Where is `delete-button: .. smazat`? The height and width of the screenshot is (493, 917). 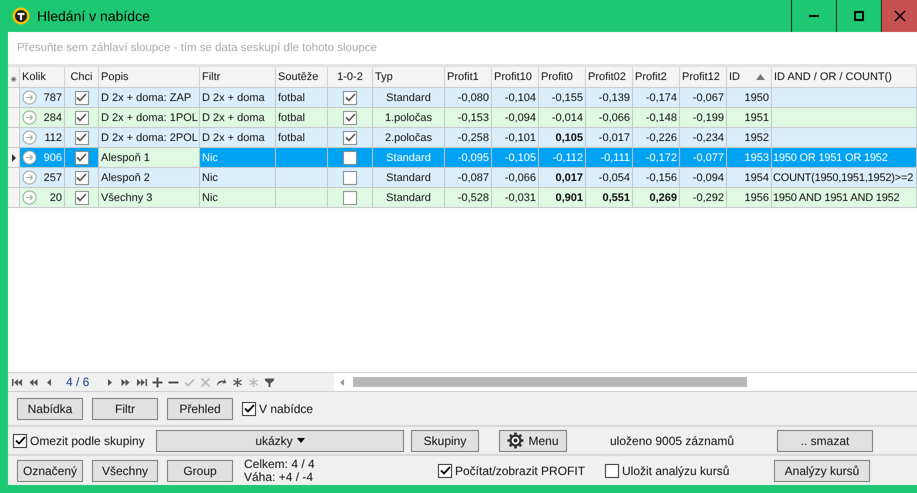
delete-button: .. smazat is located at coordinates (825, 441).